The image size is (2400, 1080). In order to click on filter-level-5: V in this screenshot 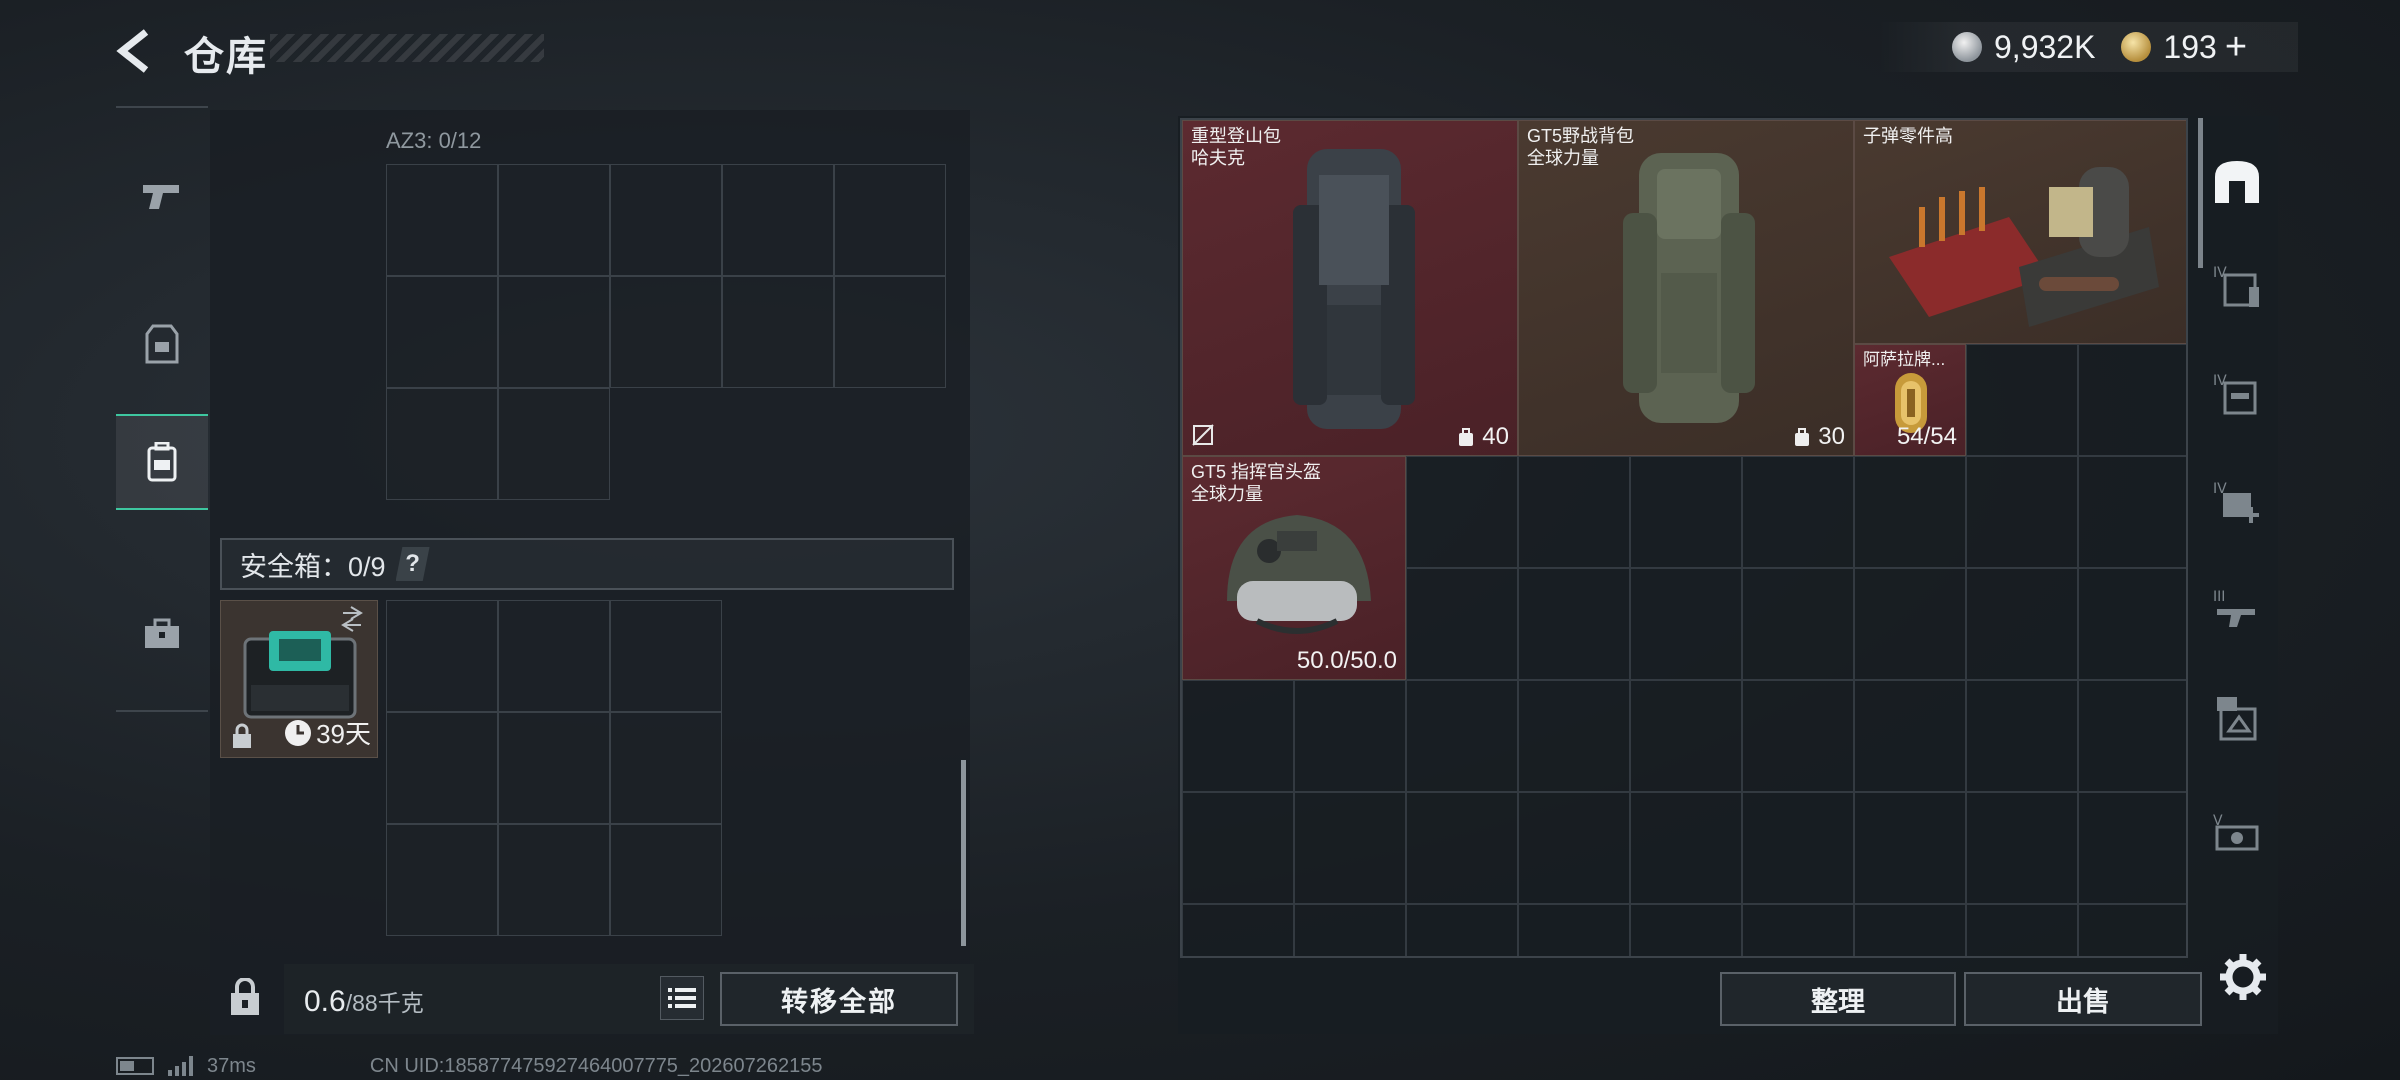, I will do `click(2237, 834)`.